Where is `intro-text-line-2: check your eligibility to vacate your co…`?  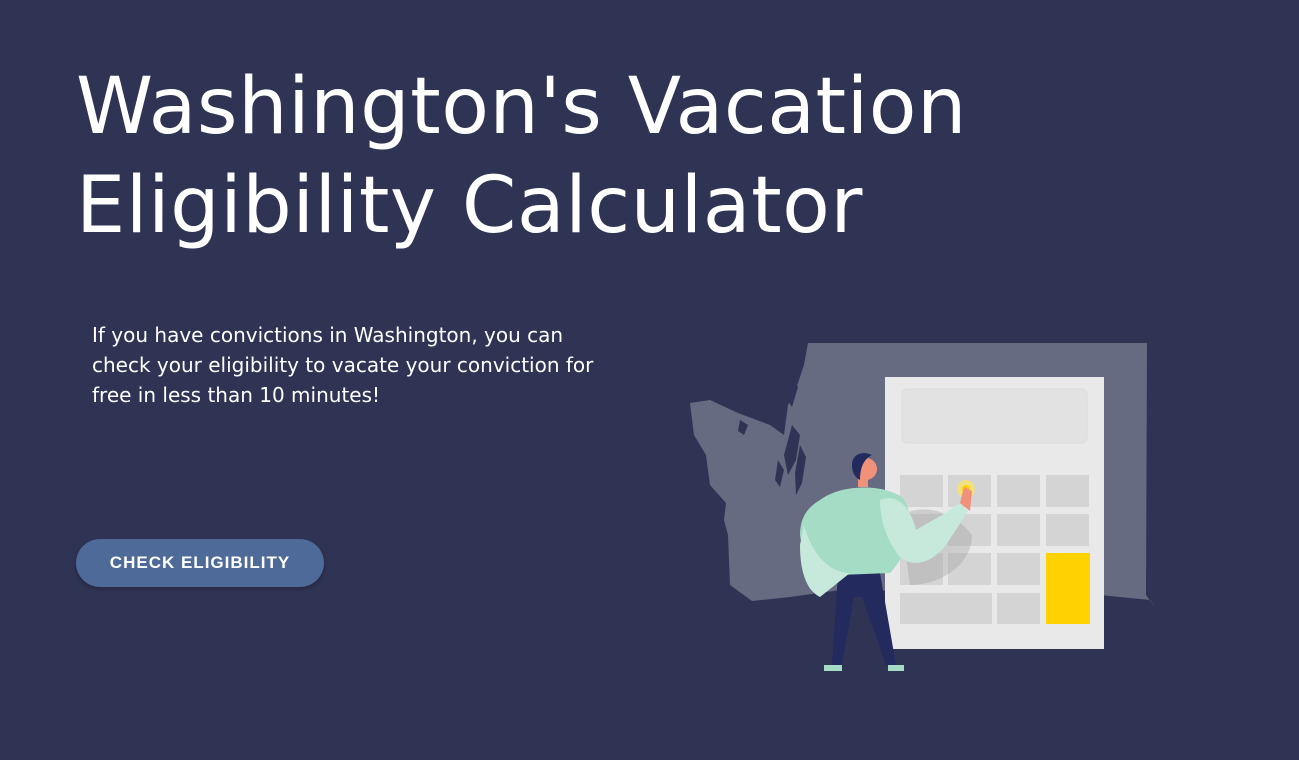 intro-text-line-2: check your eligibility to vacate your co… is located at coordinates (343, 365).